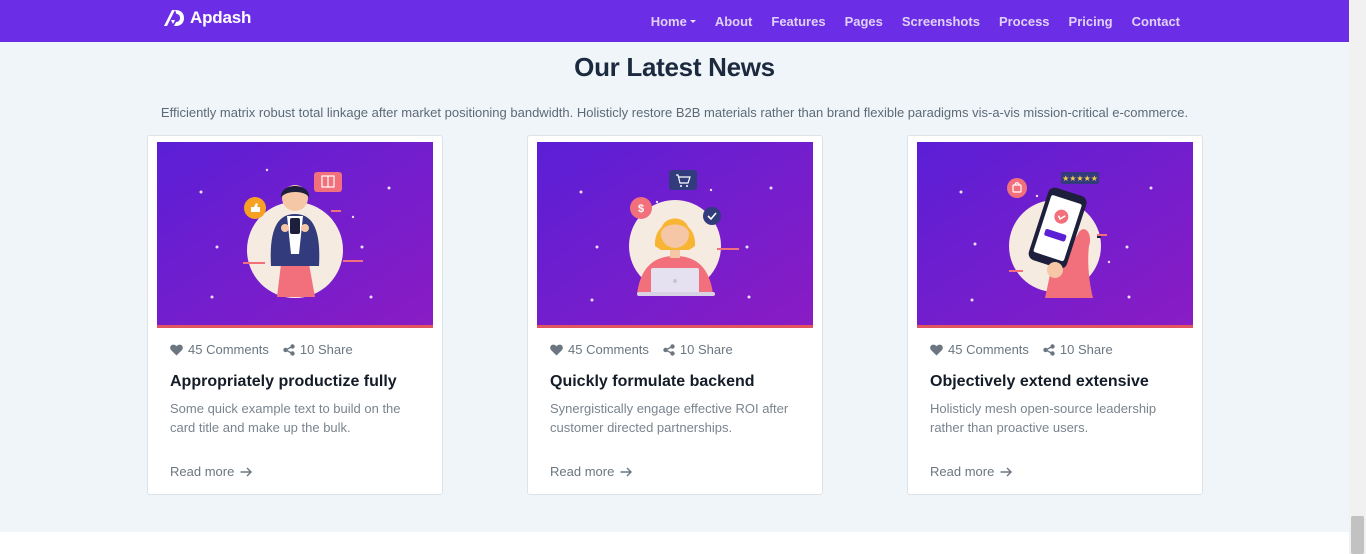 Image resolution: width=1366 pixels, height=554 pixels. What do you see at coordinates (864, 21) in the screenshot?
I see `nav-item-pages: Pages` at bounding box center [864, 21].